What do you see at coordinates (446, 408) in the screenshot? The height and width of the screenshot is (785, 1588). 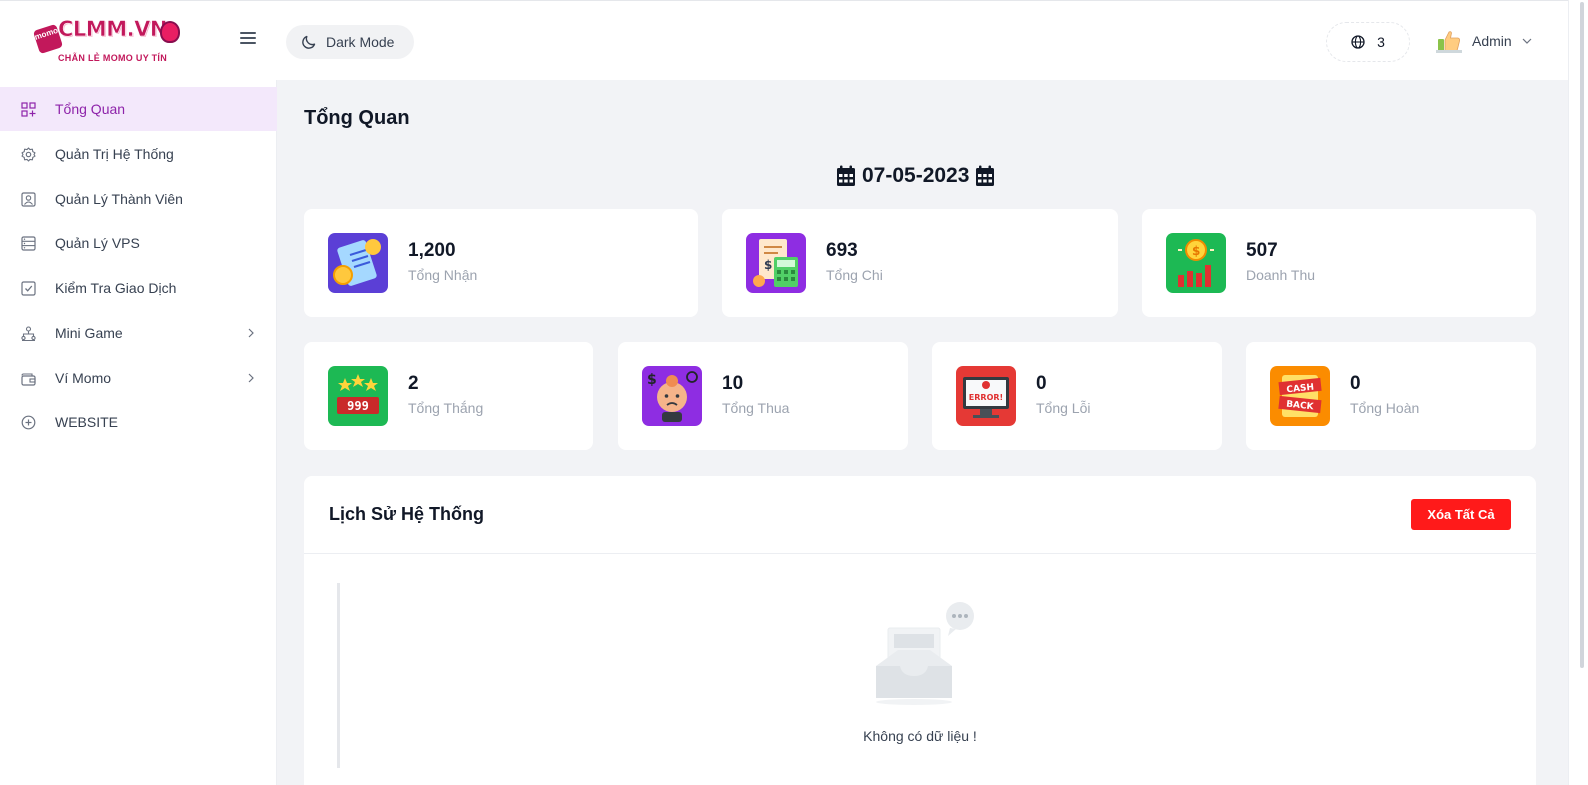 I see `stat-label: Tổng Thắng` at bounding box center [446, 408].